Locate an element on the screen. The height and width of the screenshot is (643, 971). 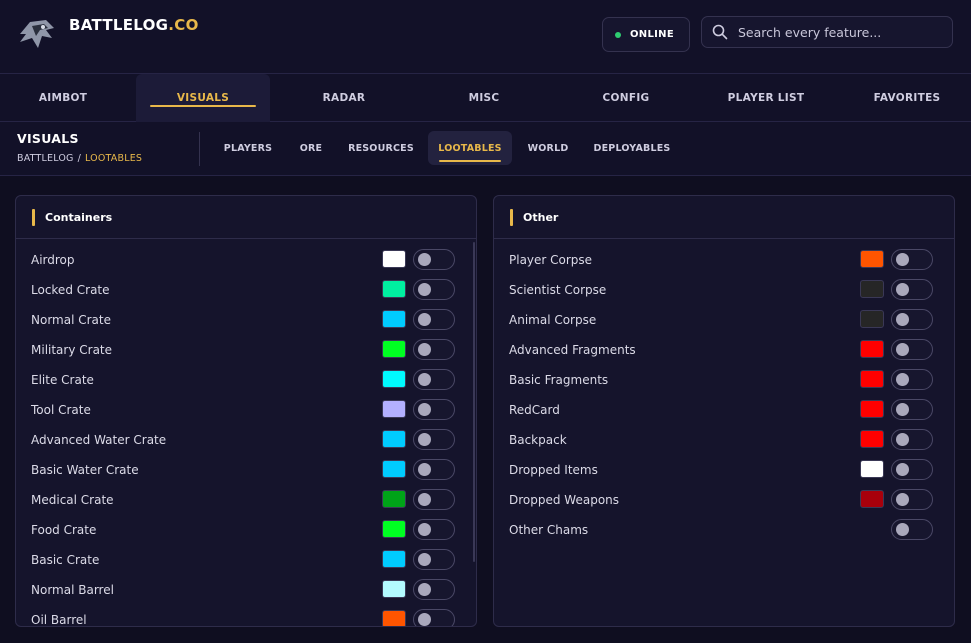
tab-player-list-label: PLAYER LIST is located at coordinates (766, 98).